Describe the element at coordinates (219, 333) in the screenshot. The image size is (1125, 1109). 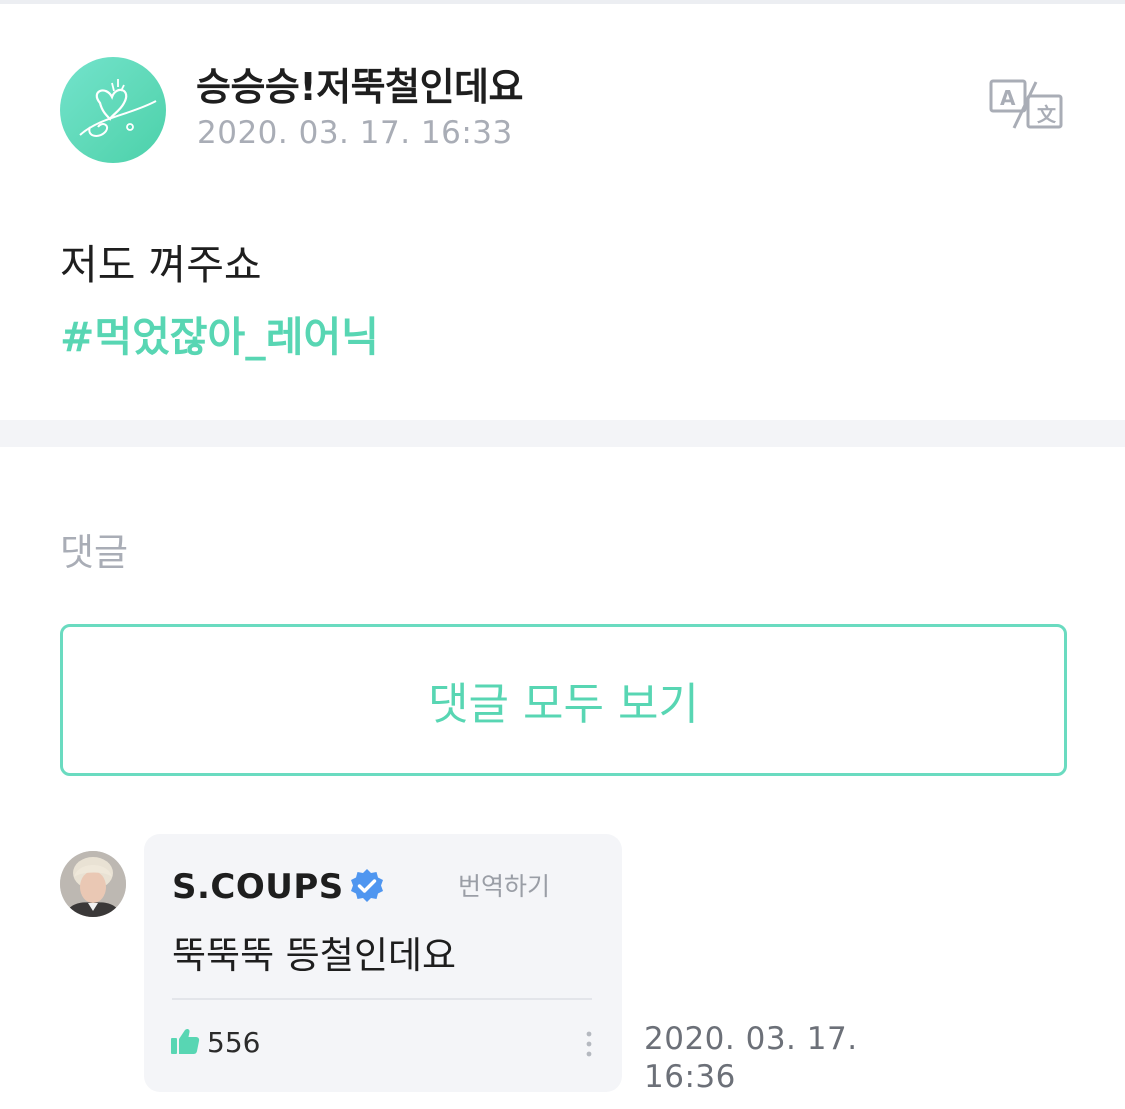
I see `post-hashtag-link: #먹었잖아_레어닉` at that location.